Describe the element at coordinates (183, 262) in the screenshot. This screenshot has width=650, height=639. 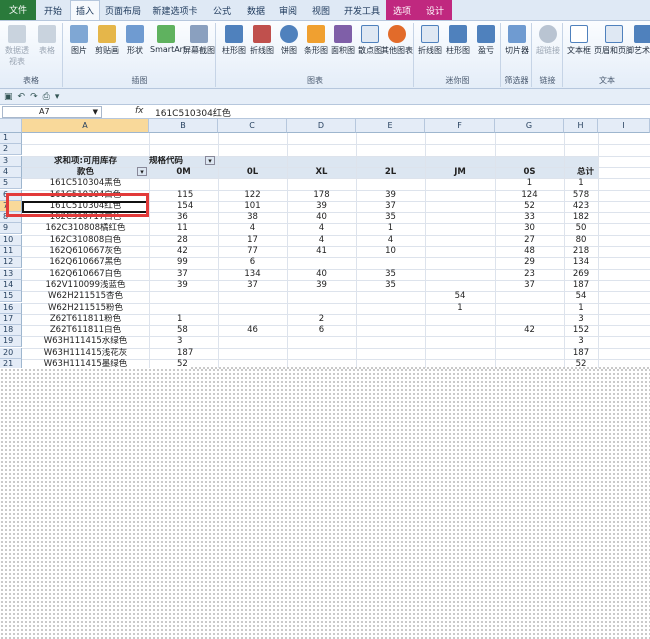
I see `data-cell: 99` at that location.